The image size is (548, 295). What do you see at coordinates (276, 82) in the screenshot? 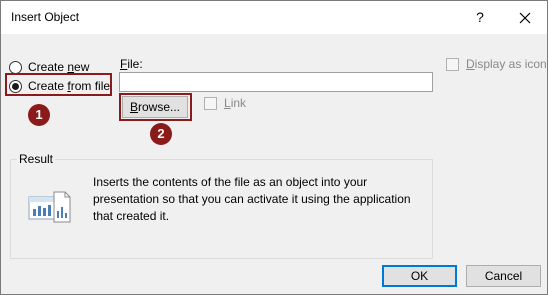
I see `file-path-input` at bounding box center [276, 82].